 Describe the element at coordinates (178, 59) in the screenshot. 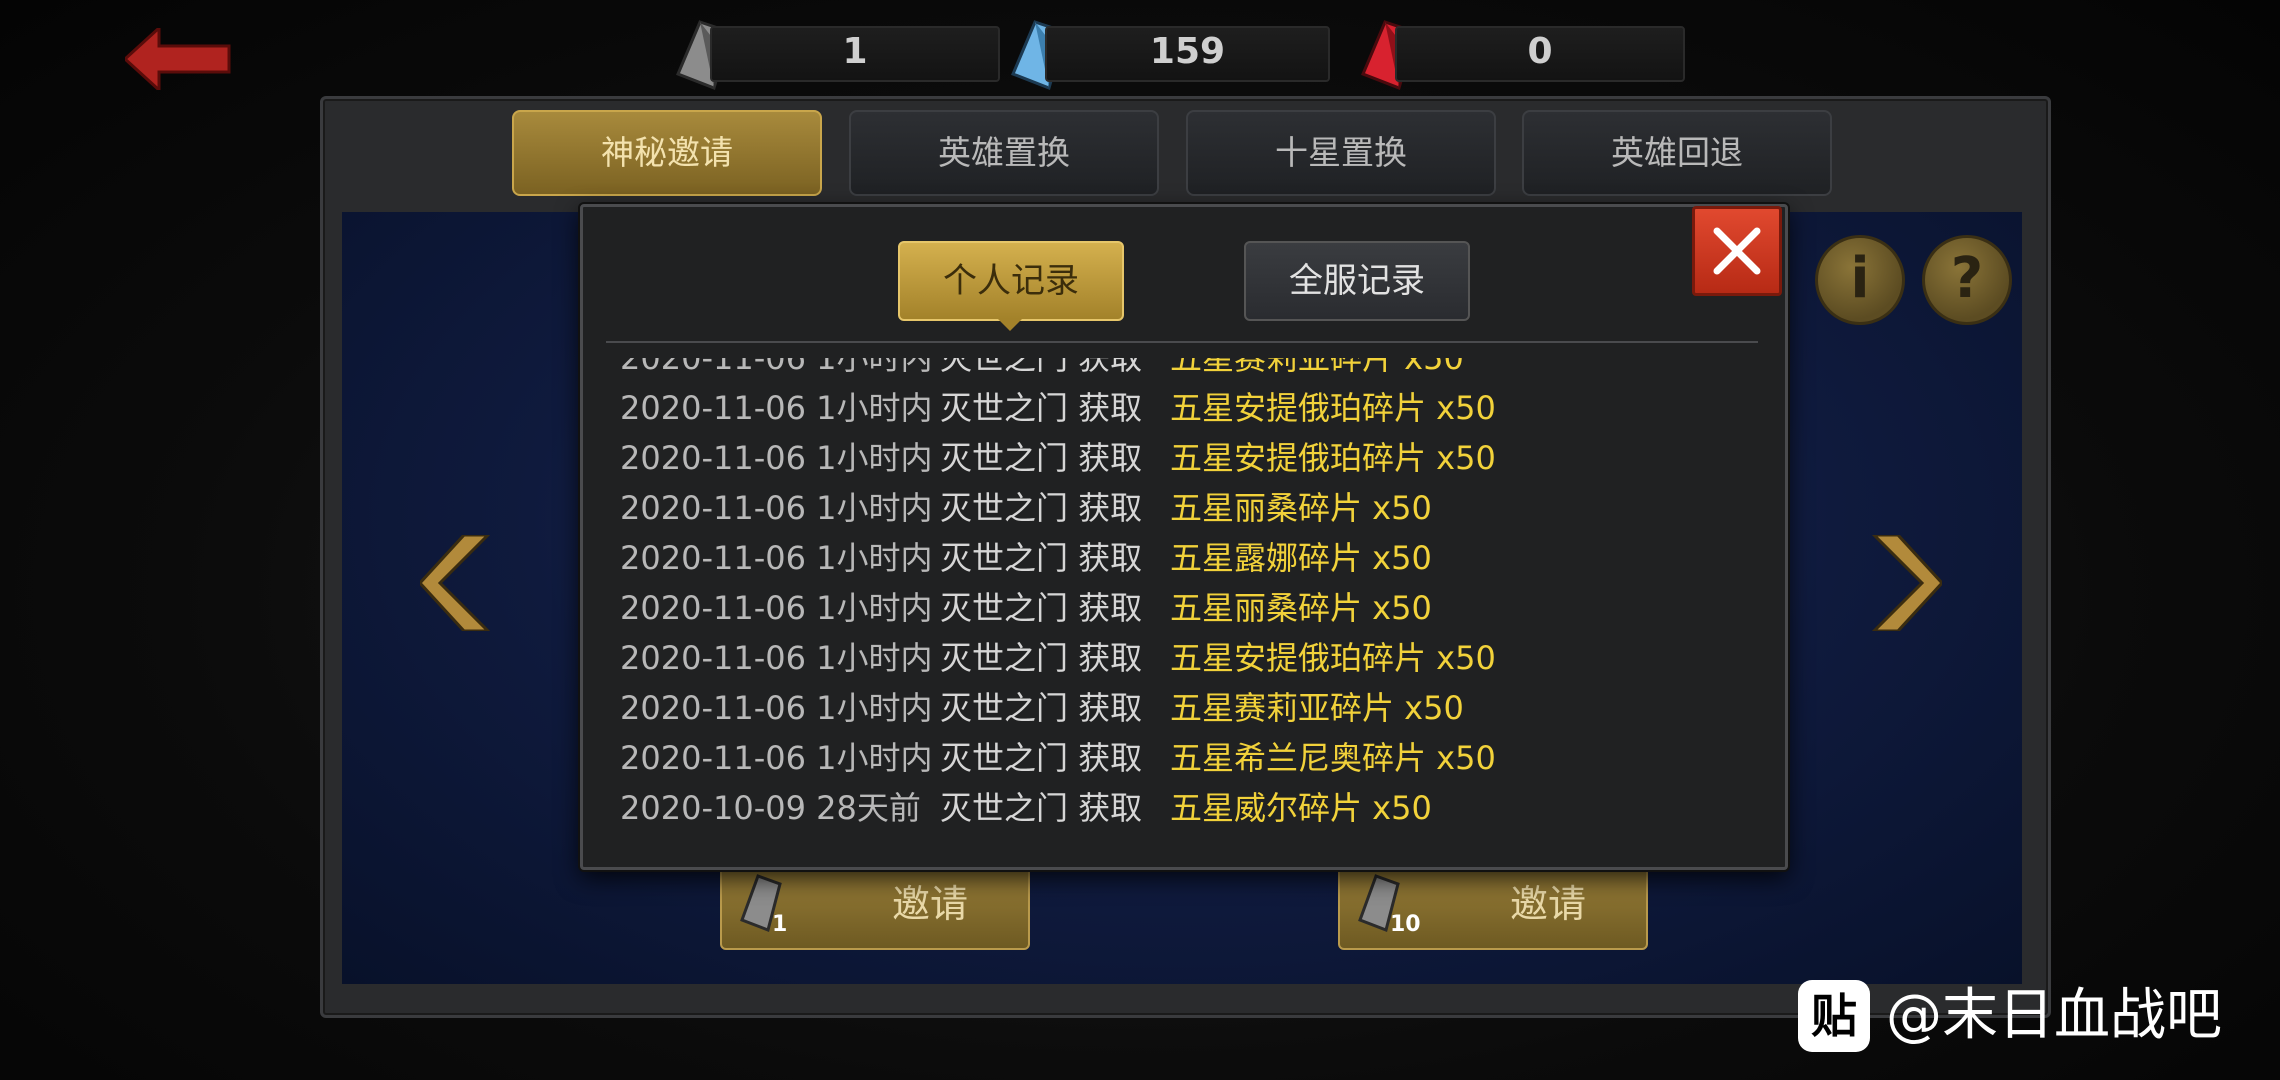

I see `back-arrow-icon` at that location.